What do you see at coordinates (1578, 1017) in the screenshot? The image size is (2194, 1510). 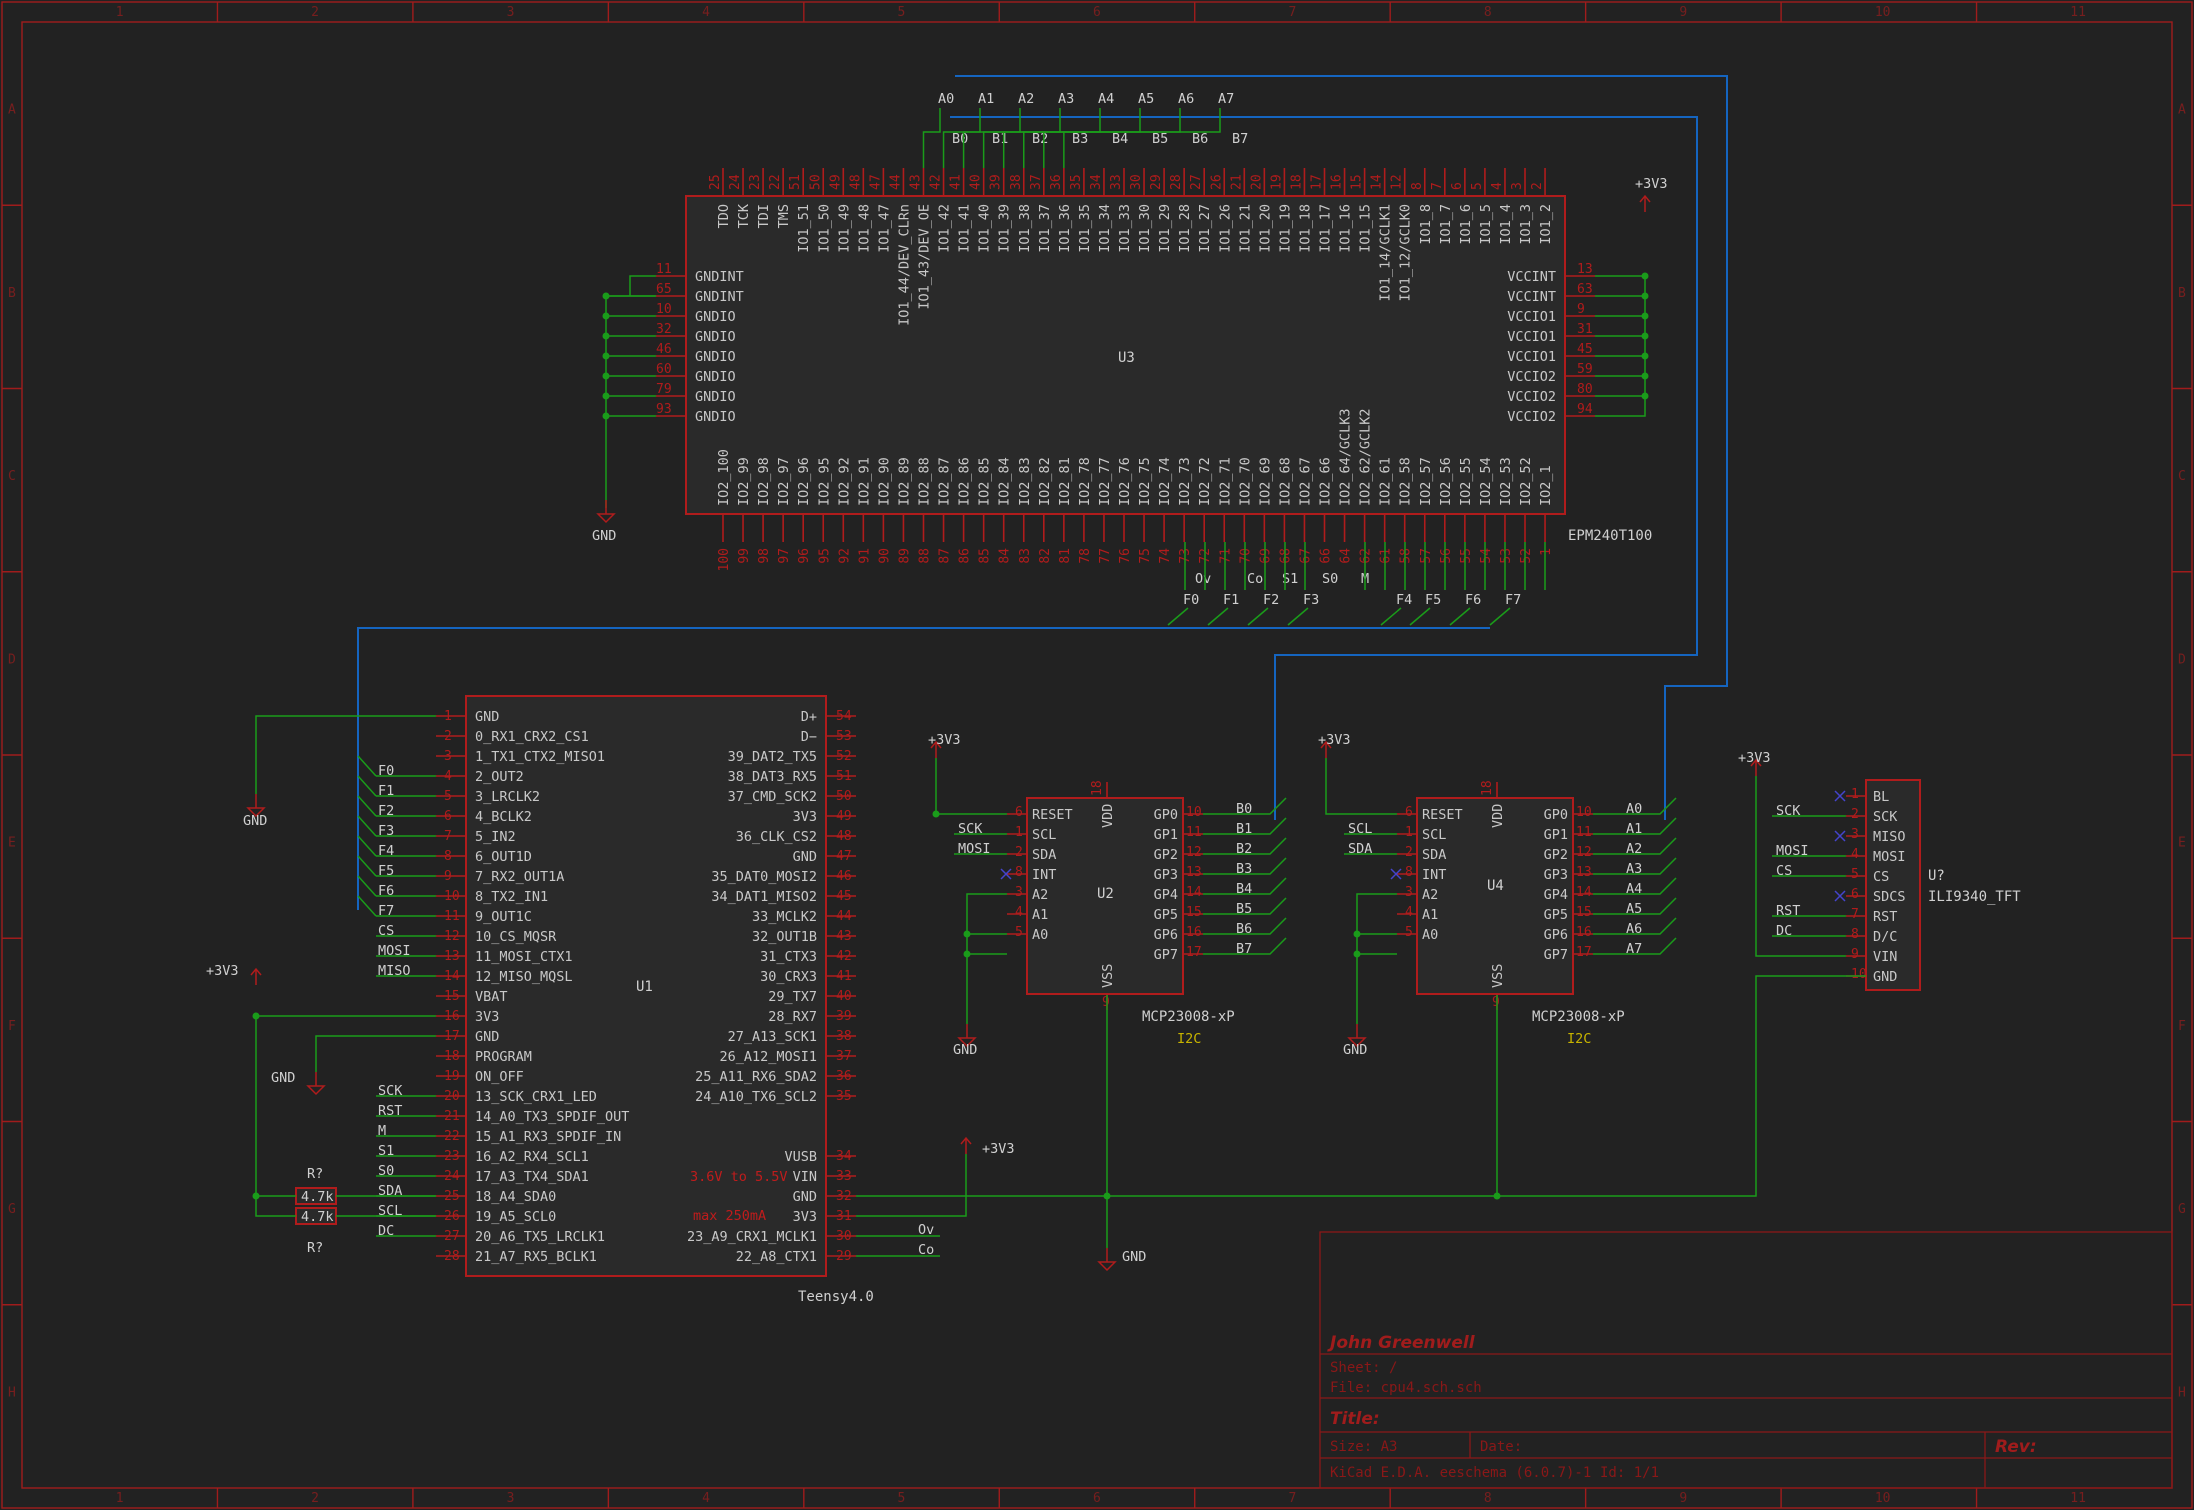 I see `u4-value: MCP23008-xP` at bounding box center [1578, 1017].